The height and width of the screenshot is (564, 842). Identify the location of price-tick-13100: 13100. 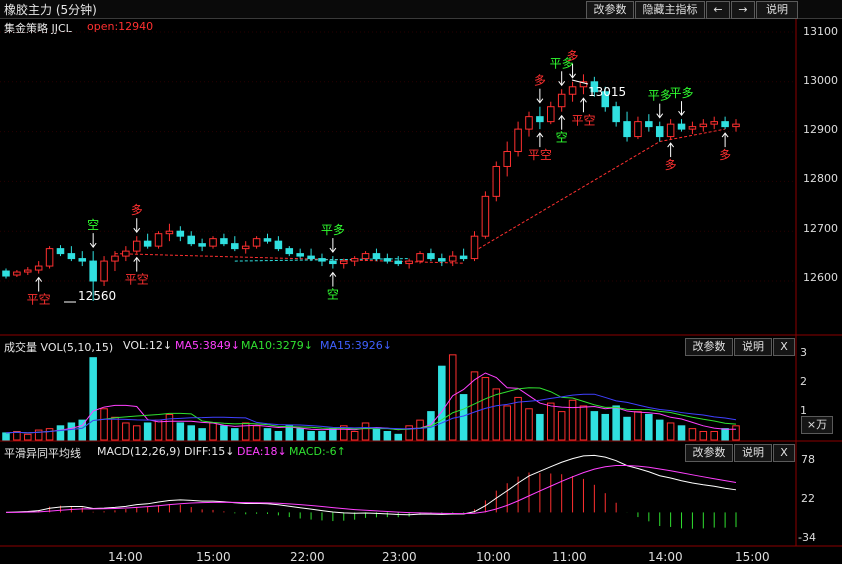
(820, 31).